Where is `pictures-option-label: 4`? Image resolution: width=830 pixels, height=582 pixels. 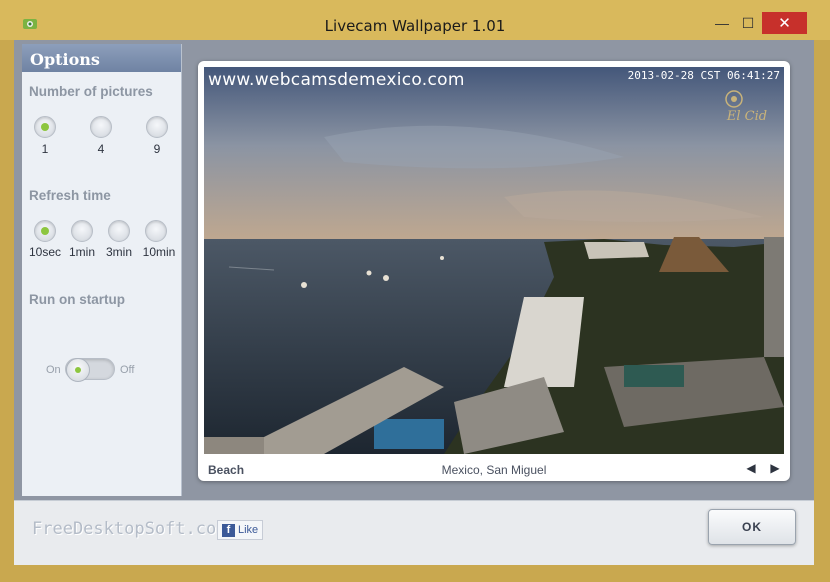
pictures-option-label: 4 is located at coordinates (101, 149).